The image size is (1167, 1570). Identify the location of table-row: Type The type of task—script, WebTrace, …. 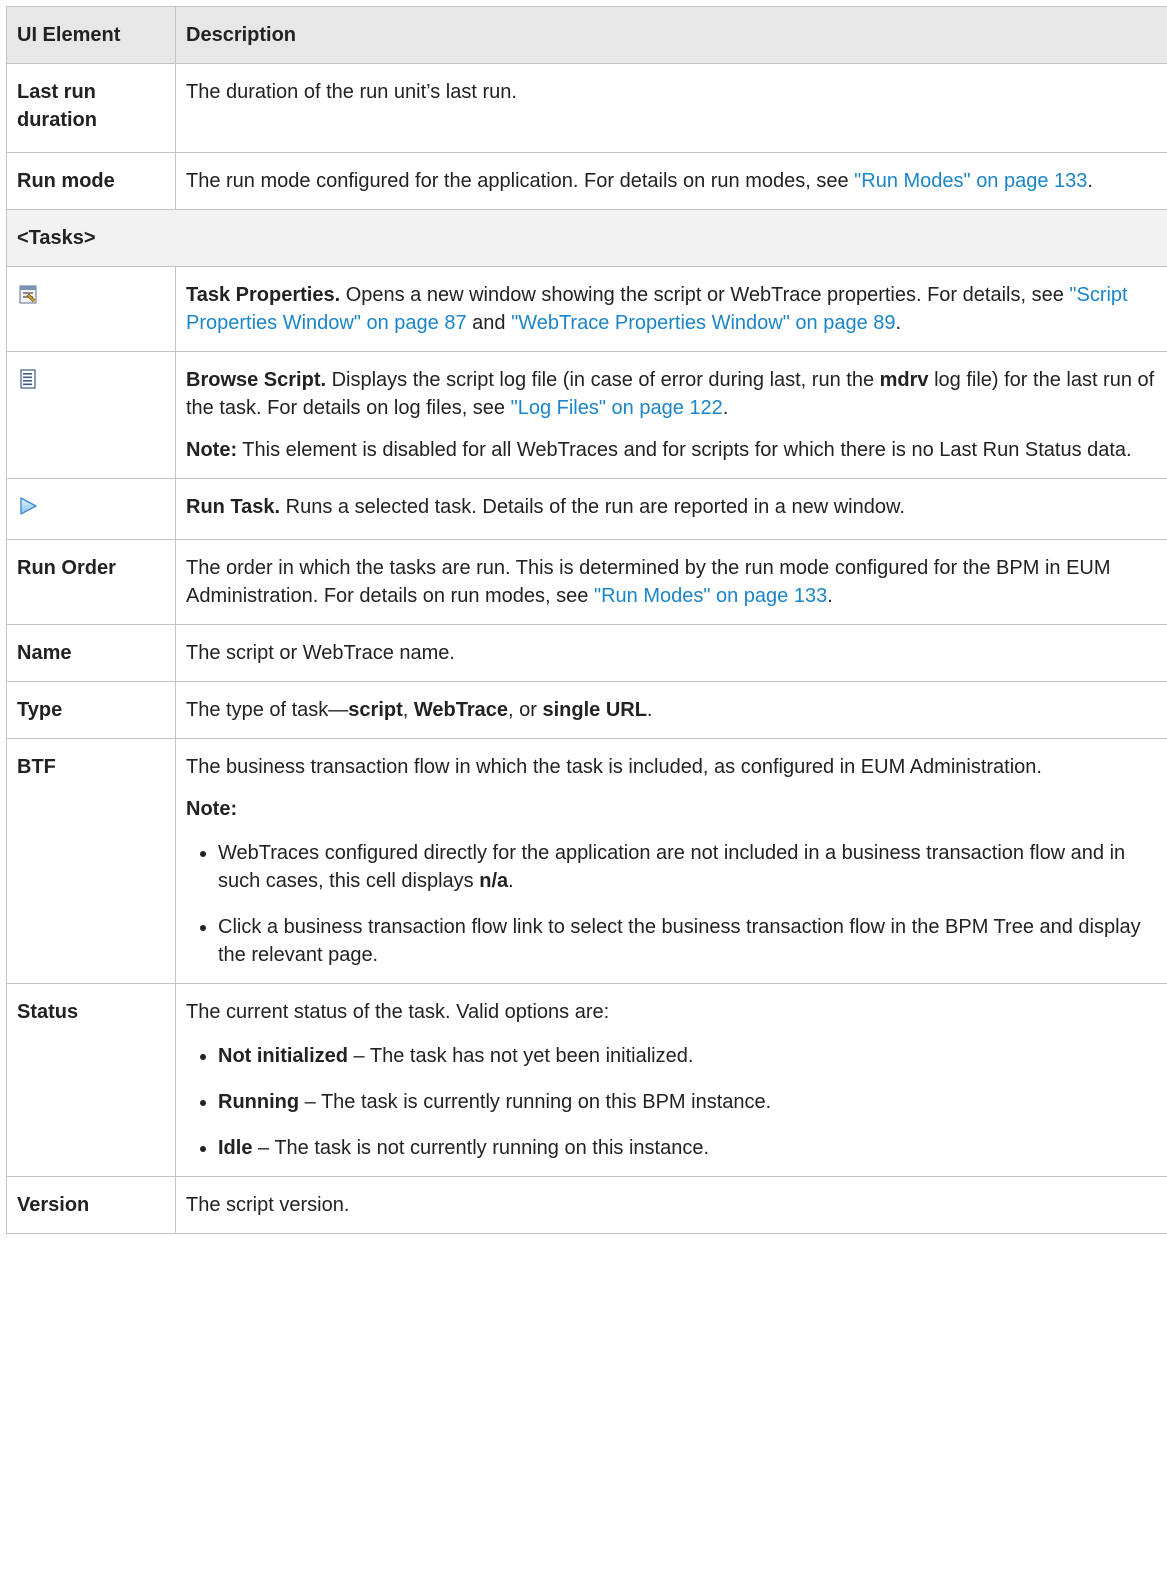
(586, 710).